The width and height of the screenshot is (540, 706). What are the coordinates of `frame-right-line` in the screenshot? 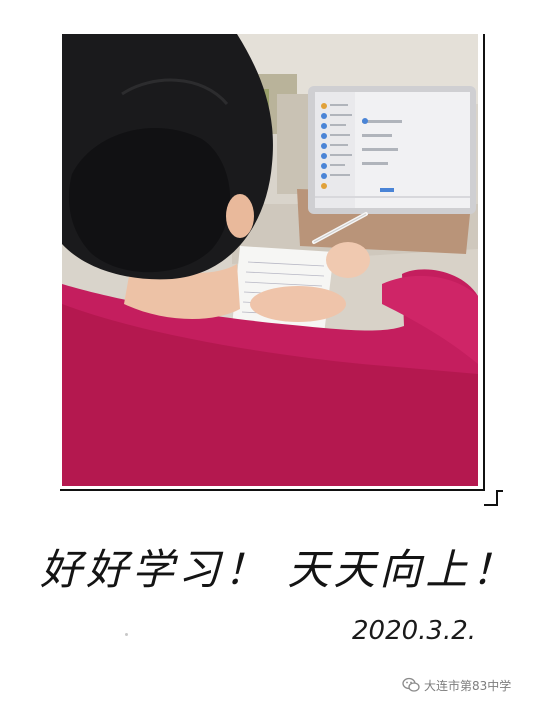 It's located at (484, 262).